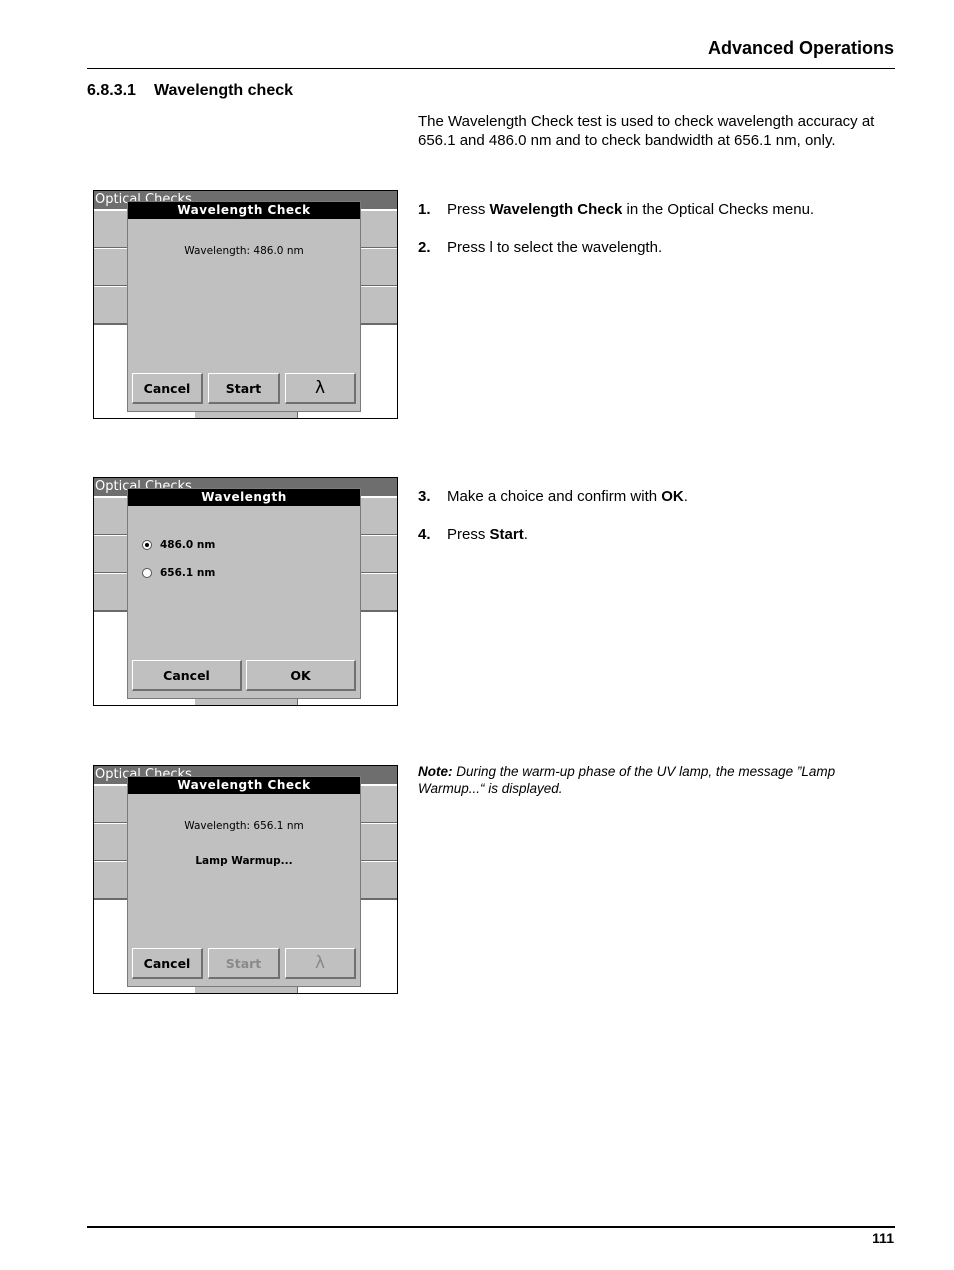  I want to click on start-button-disabled: Start, so click(244, 963).